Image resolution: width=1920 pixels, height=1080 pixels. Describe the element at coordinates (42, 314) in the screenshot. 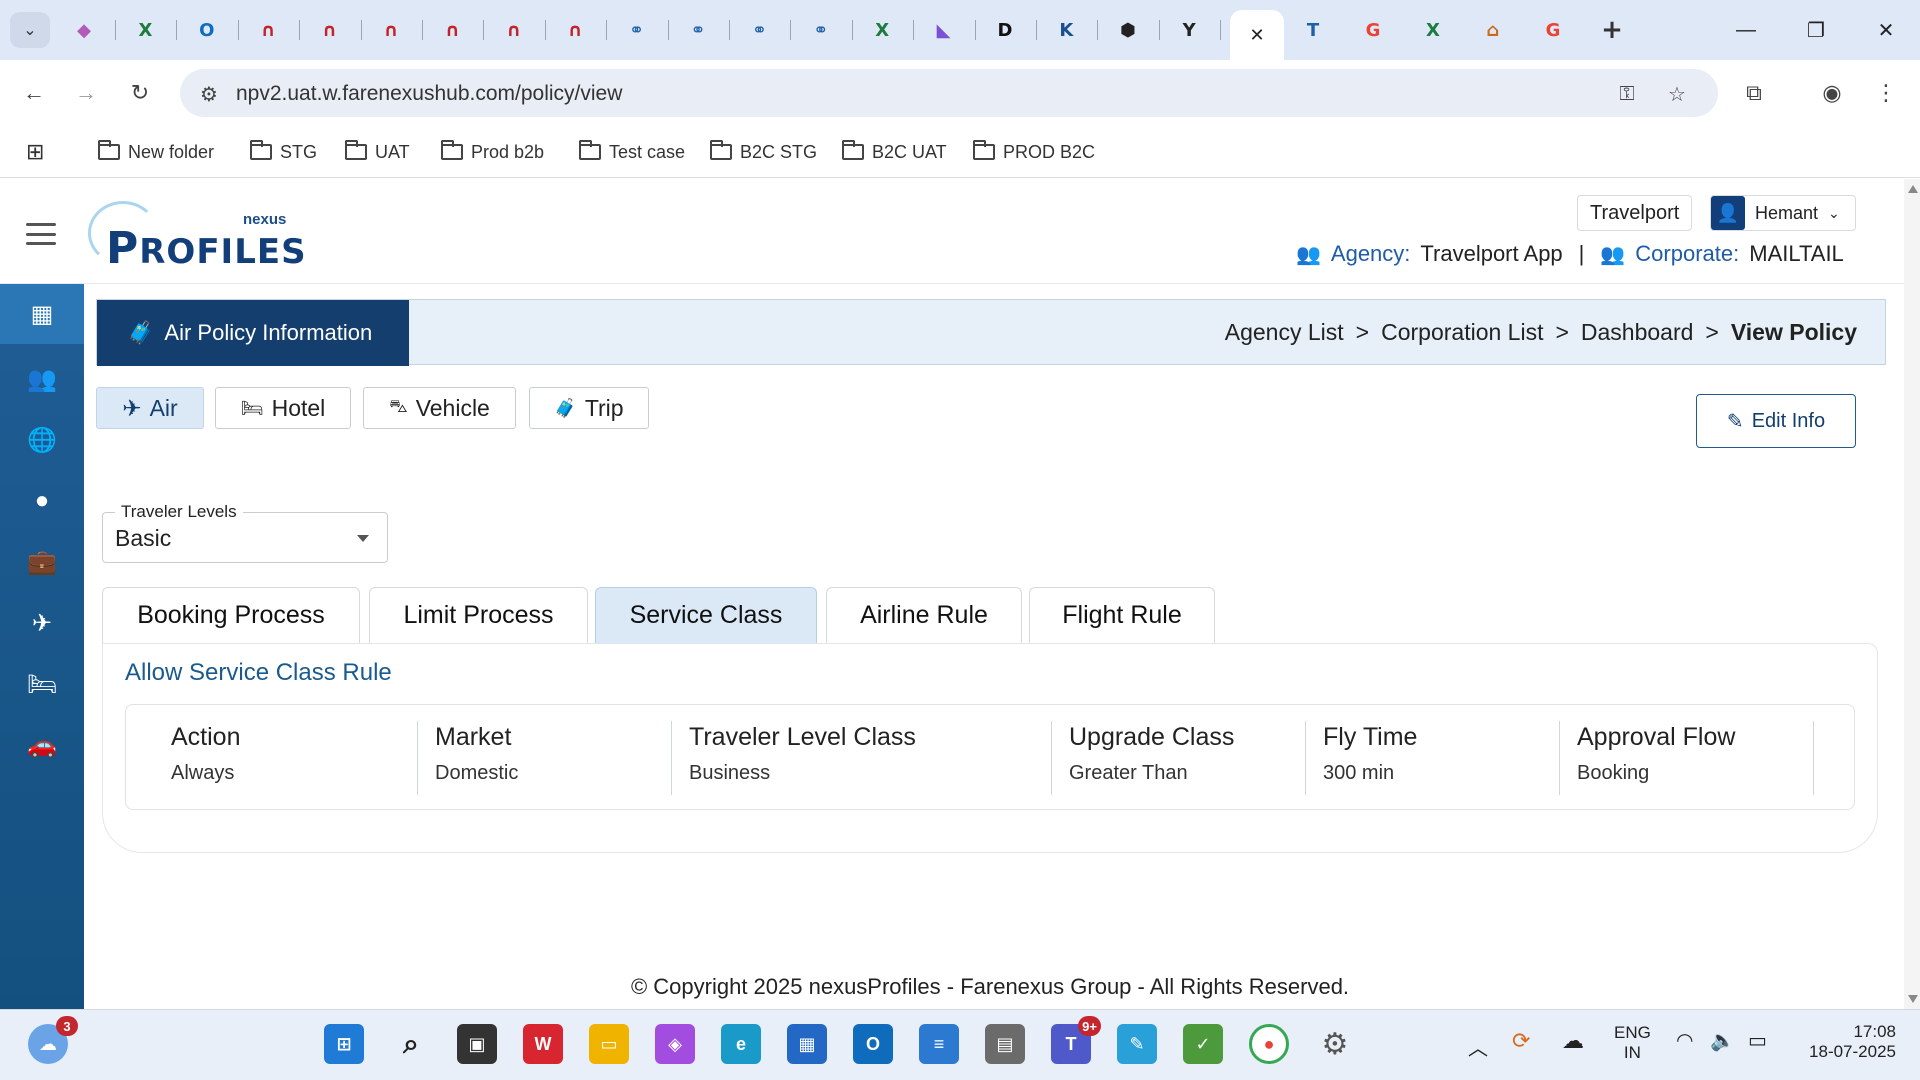

I see `grid-icon: ▦` at that location.